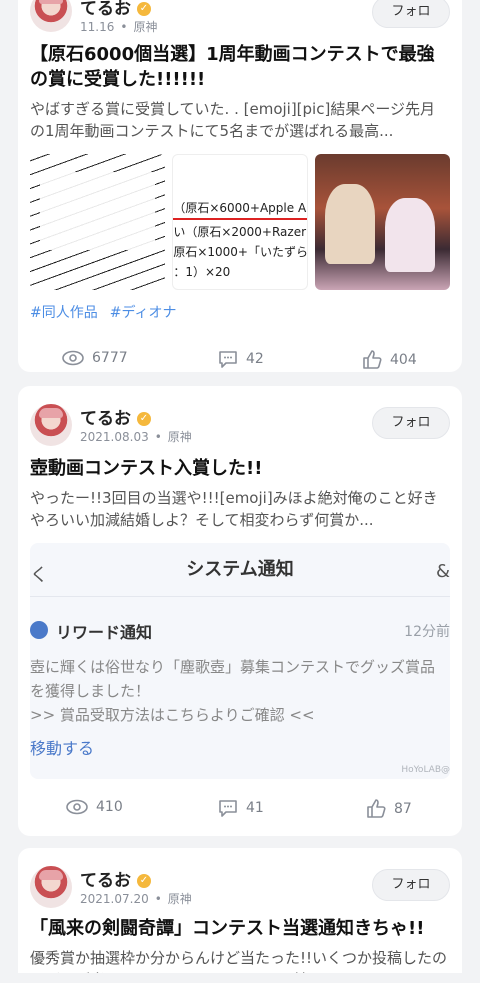 Image resolution: width=480 pixels, height=983 pixels. Describe the element at coordinates (97, 27) in the screenshot. I see `post-date: 11.16` at that location.